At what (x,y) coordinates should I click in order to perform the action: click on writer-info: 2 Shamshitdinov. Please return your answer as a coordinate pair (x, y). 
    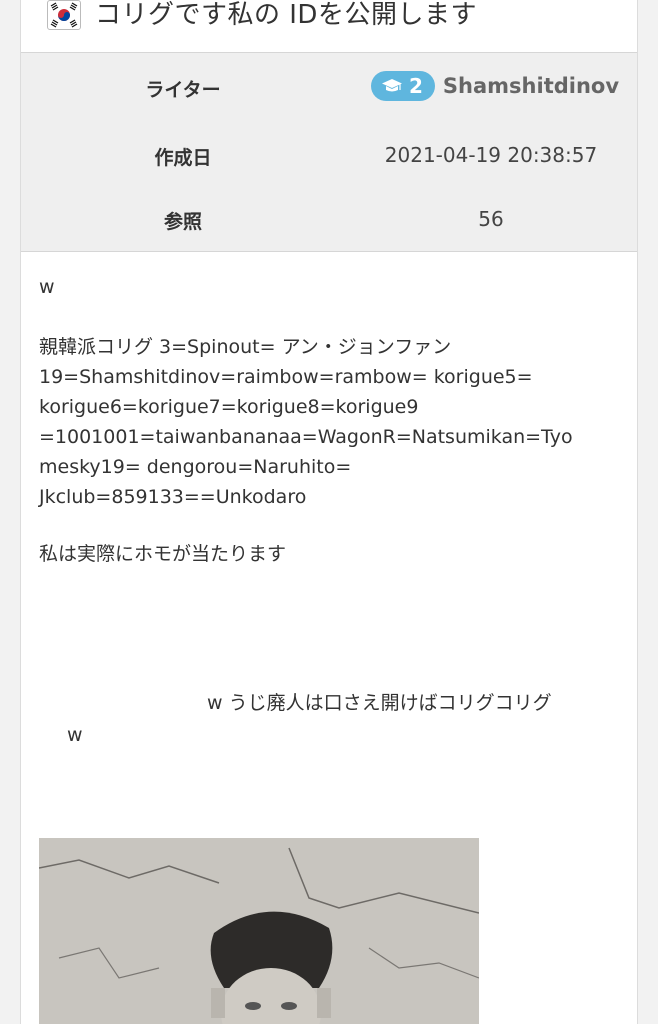
    Looking at the image, I should click on (495, 86).